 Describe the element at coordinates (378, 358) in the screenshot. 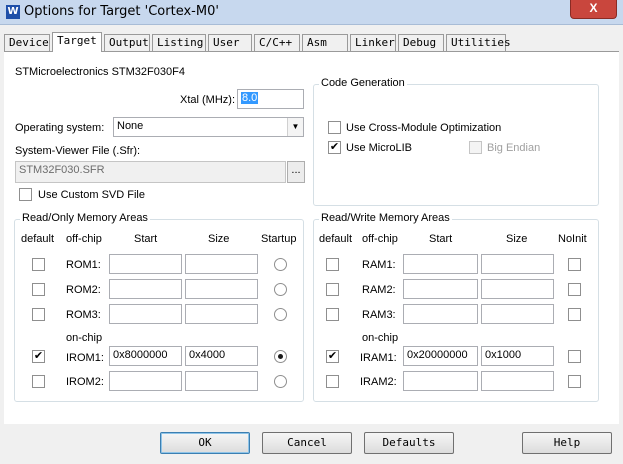

I see `iram1-label: IRAM1:` at that location.